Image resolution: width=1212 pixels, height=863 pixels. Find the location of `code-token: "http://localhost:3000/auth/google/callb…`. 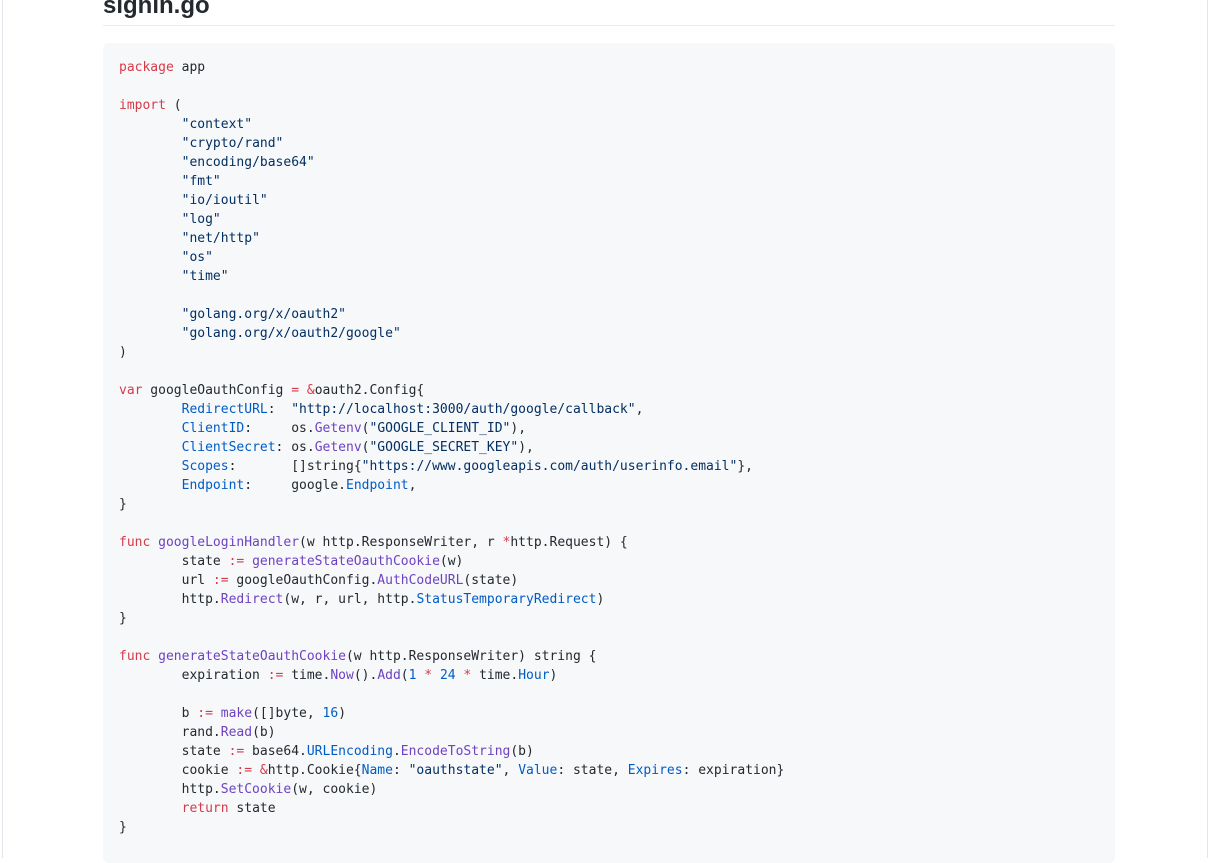

code-token: "http://localhost:3000/auth/google/callb… is located at coordinates (463, 409).